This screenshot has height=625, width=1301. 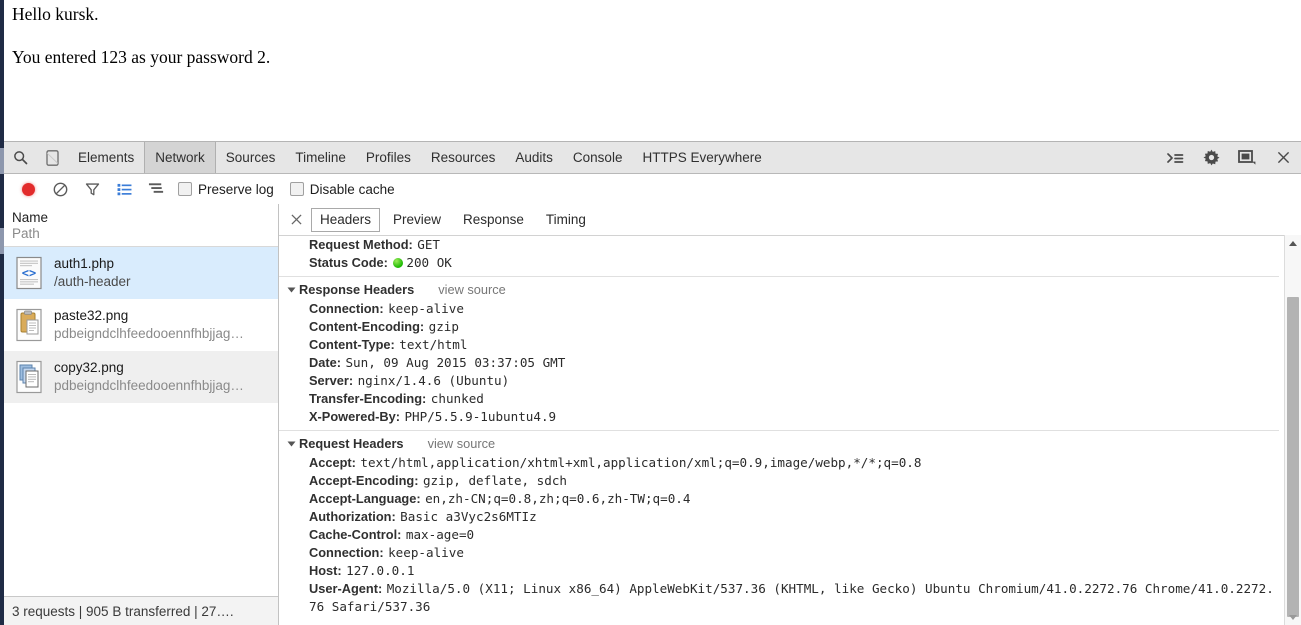 I want to click on filter-button, so click(x=92, y=189).